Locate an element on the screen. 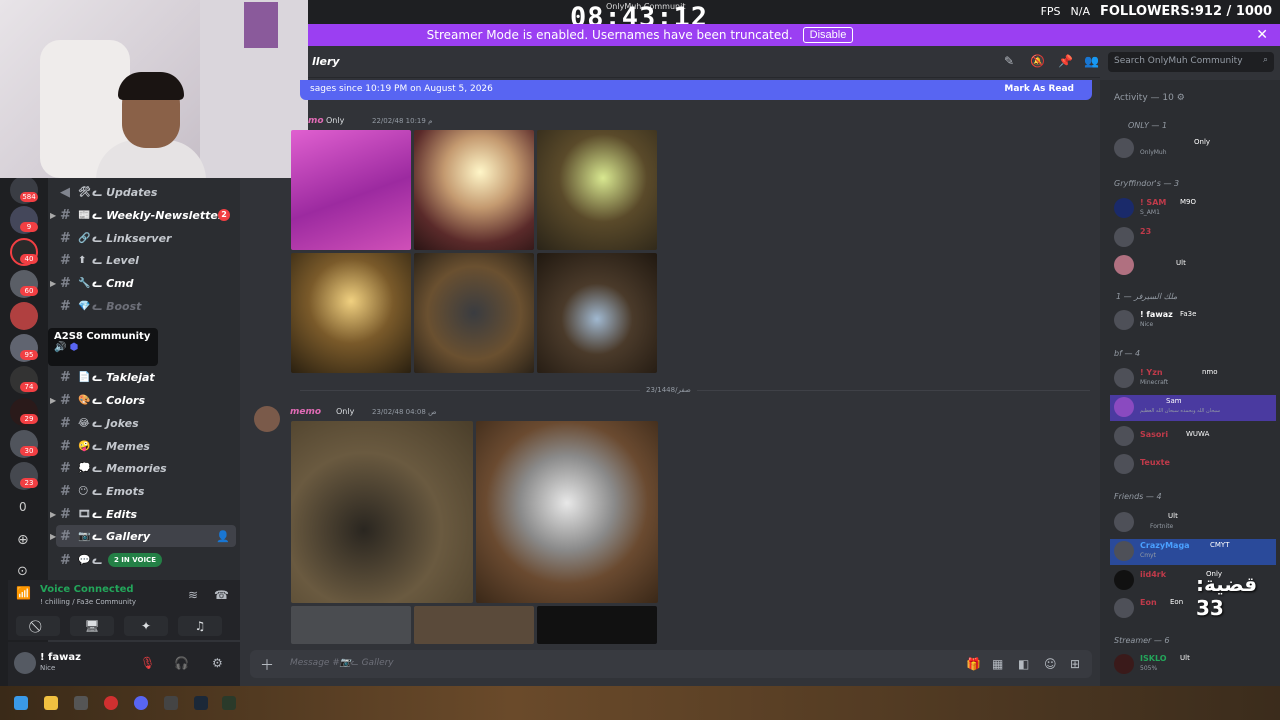 The width and height of the screenshot is (1280, 720). add-attachment-icon: ＋ is located at coordinates (267, 665).